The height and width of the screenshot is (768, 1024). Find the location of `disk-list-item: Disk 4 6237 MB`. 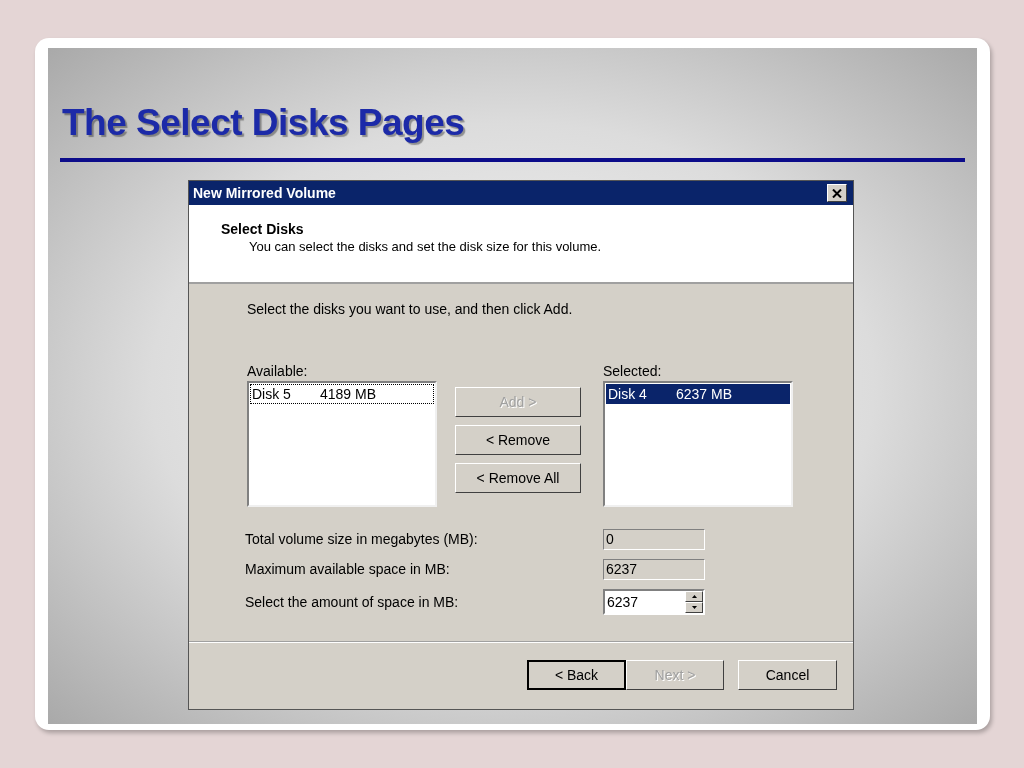

disk-list-item: Disk 4 6237 MB is located at coordinates (698, 394).